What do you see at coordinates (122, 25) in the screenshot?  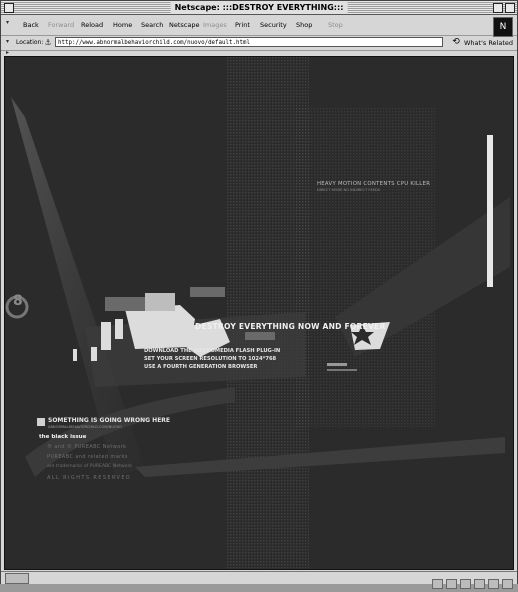 I see `home-button: Home` at bounding box center [122, 25].